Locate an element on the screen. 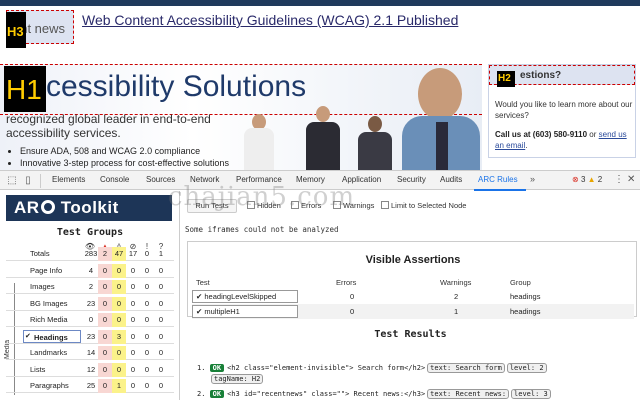  result-pill: text: Search form is located at coordinates (466, 368).